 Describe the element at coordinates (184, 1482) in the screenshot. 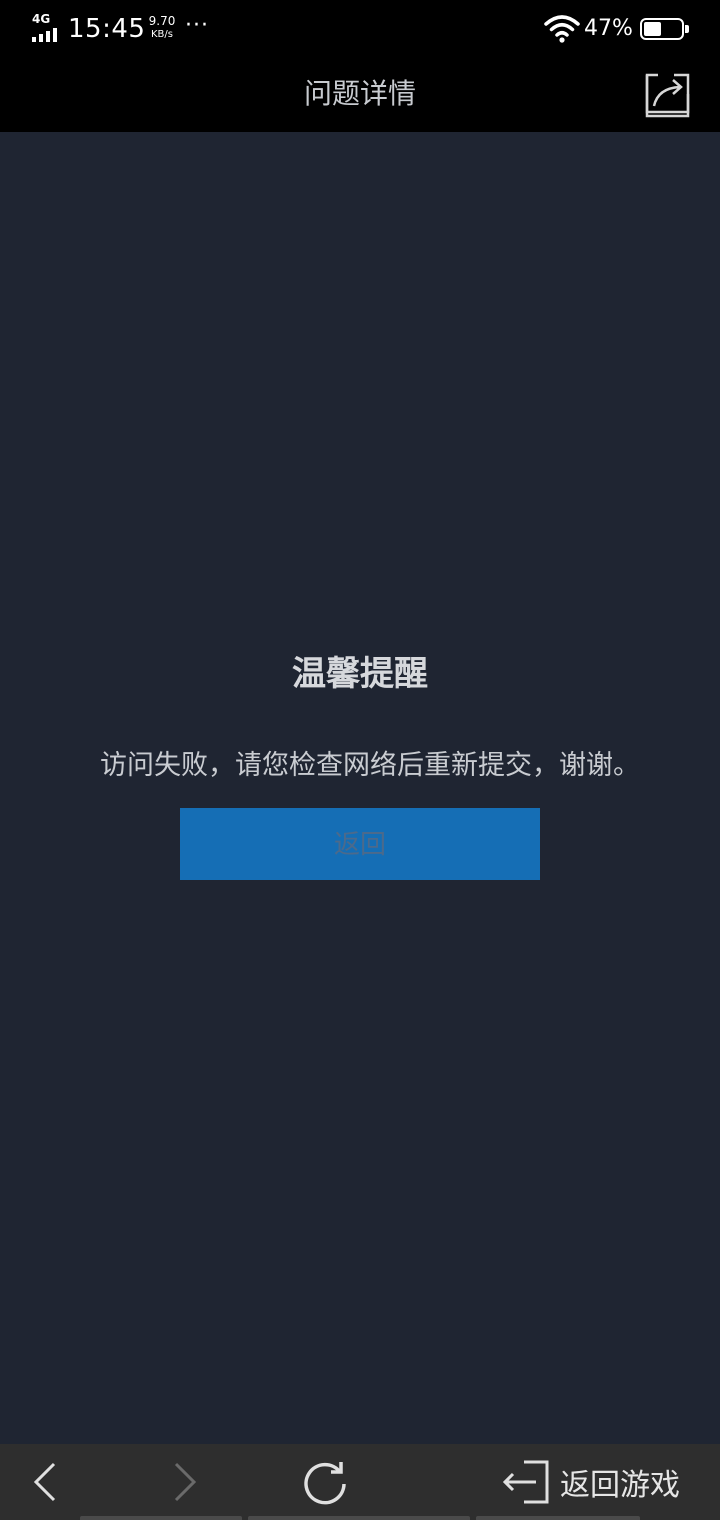

I see `chevron-right-icon` at that location.